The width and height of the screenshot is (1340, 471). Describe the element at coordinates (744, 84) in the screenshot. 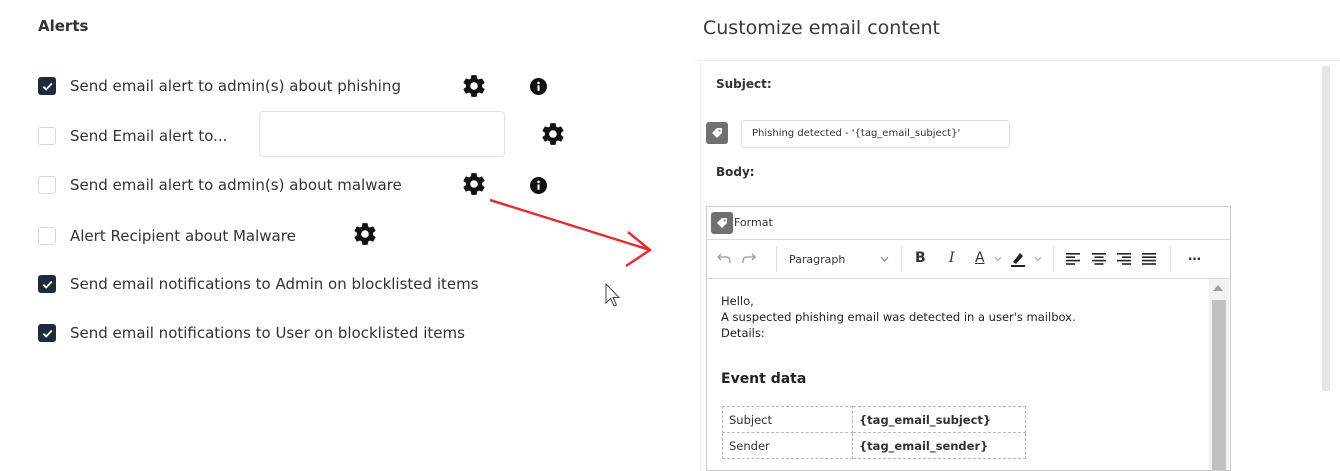

I see `subject-label: Subject:` at that location.